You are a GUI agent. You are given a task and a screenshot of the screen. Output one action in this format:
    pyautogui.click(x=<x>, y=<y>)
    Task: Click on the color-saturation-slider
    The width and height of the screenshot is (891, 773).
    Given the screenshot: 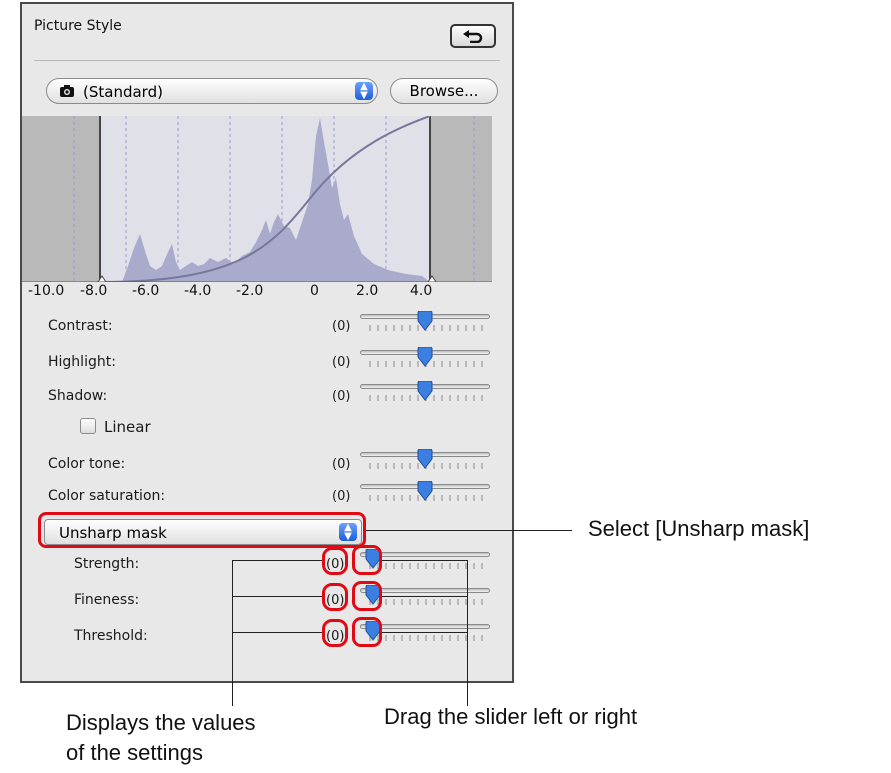 What is the action you would take?
    pyautogui.click(x=425, y=493)
    